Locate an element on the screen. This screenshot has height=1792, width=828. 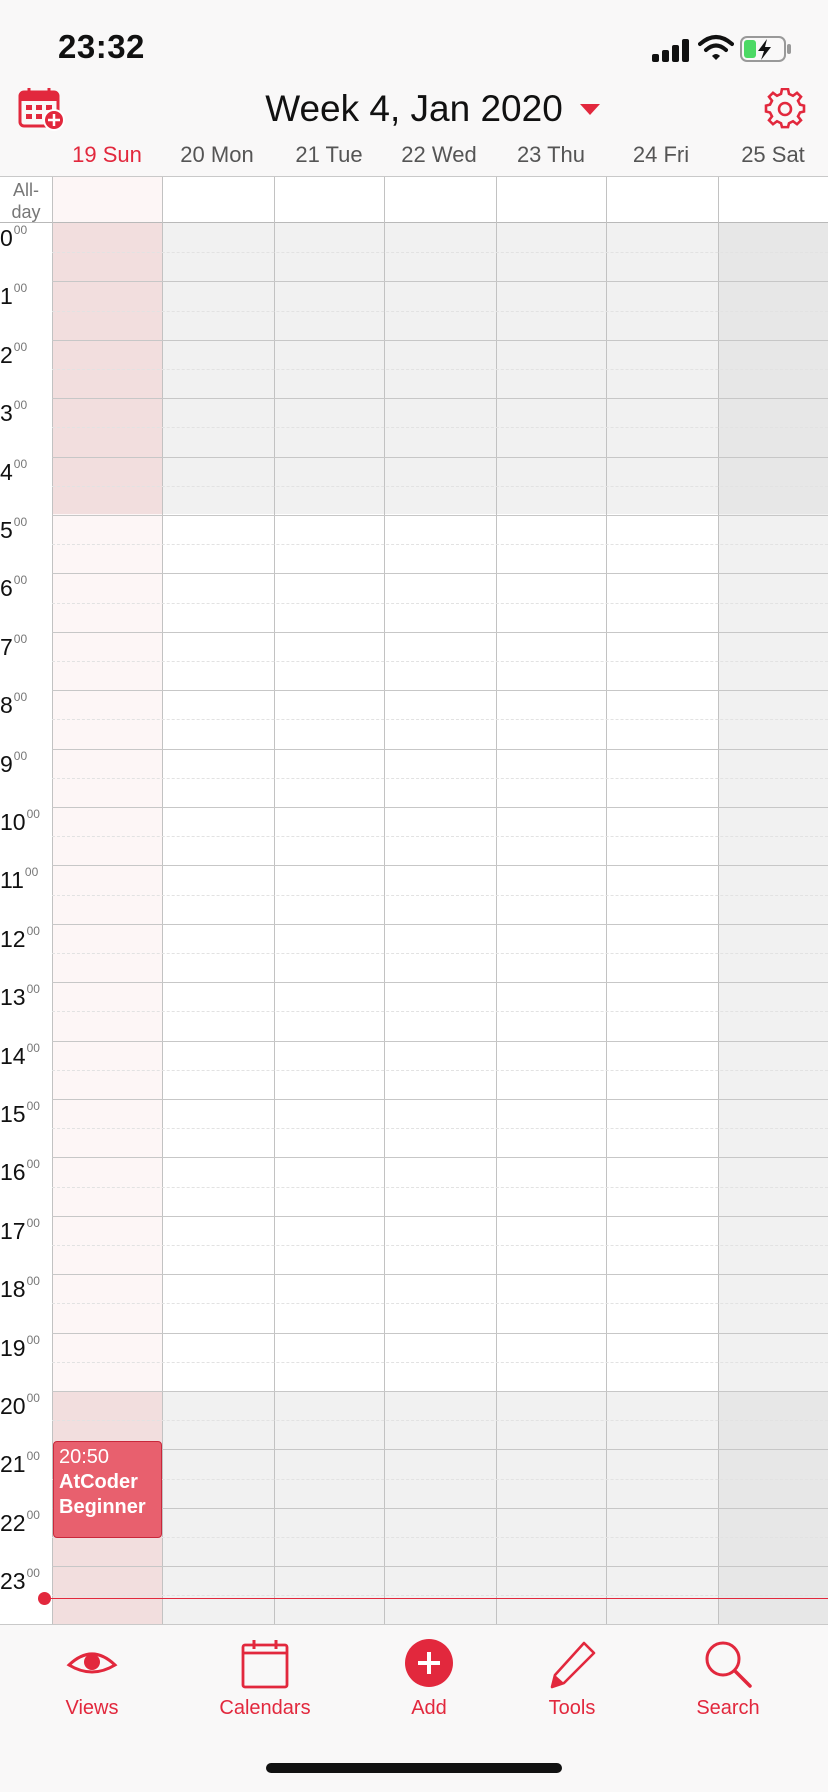
week-title-button: Week 4, Jan 2020 is located at coordinates (414, 109).